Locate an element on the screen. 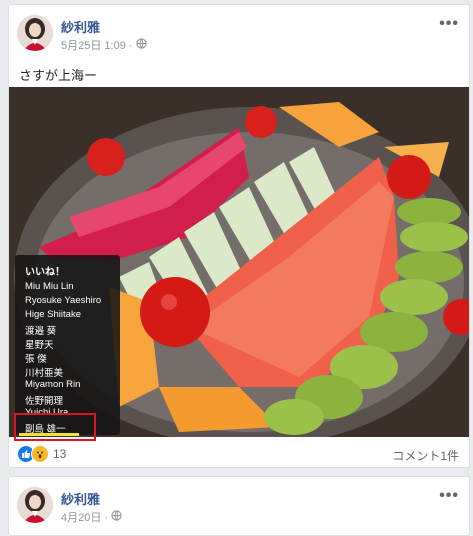 This screenshot has height=536, width=473. wow-icon is located at coordinates (40, 454).